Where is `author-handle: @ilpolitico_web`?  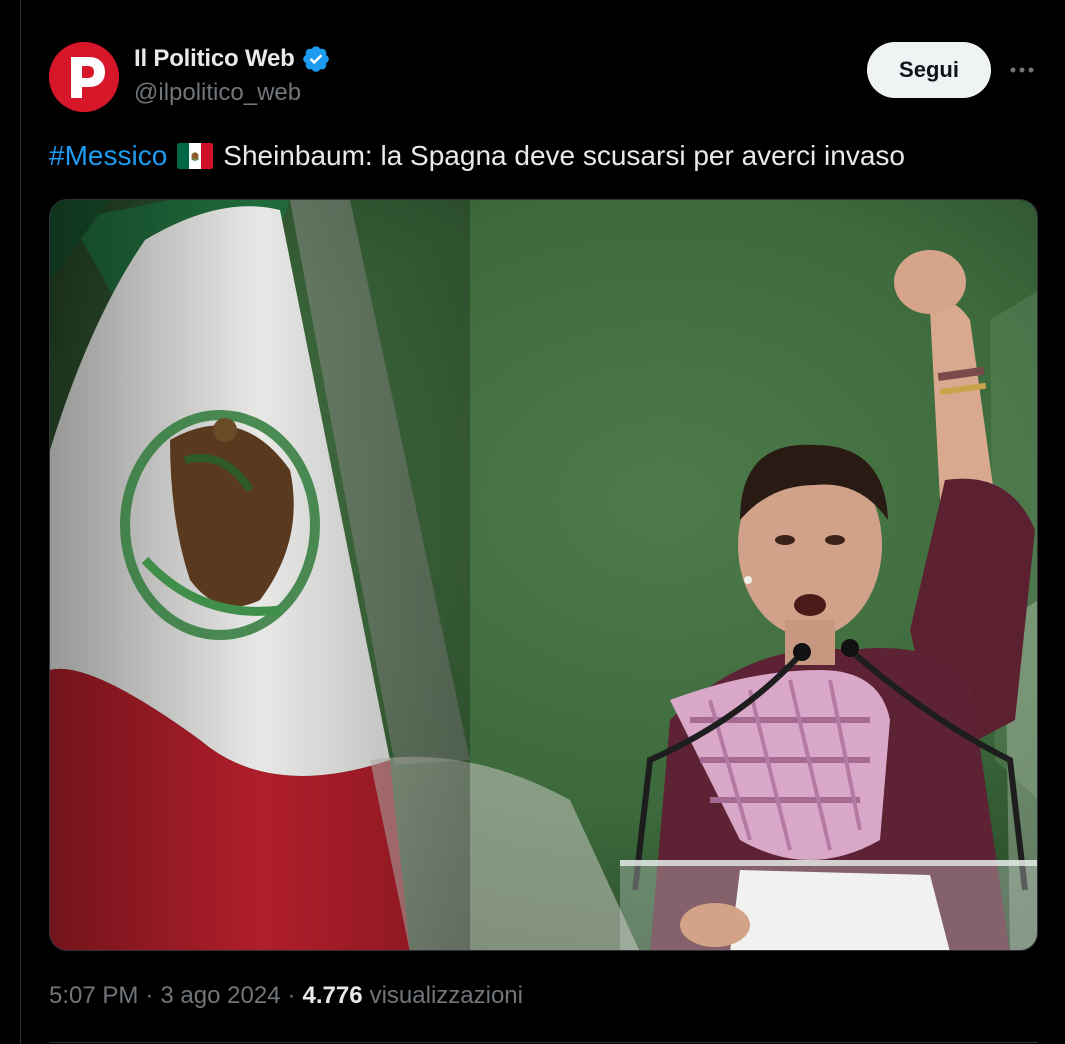 author-handle: @ilpolitico_web is located at coordinates (217, 93).